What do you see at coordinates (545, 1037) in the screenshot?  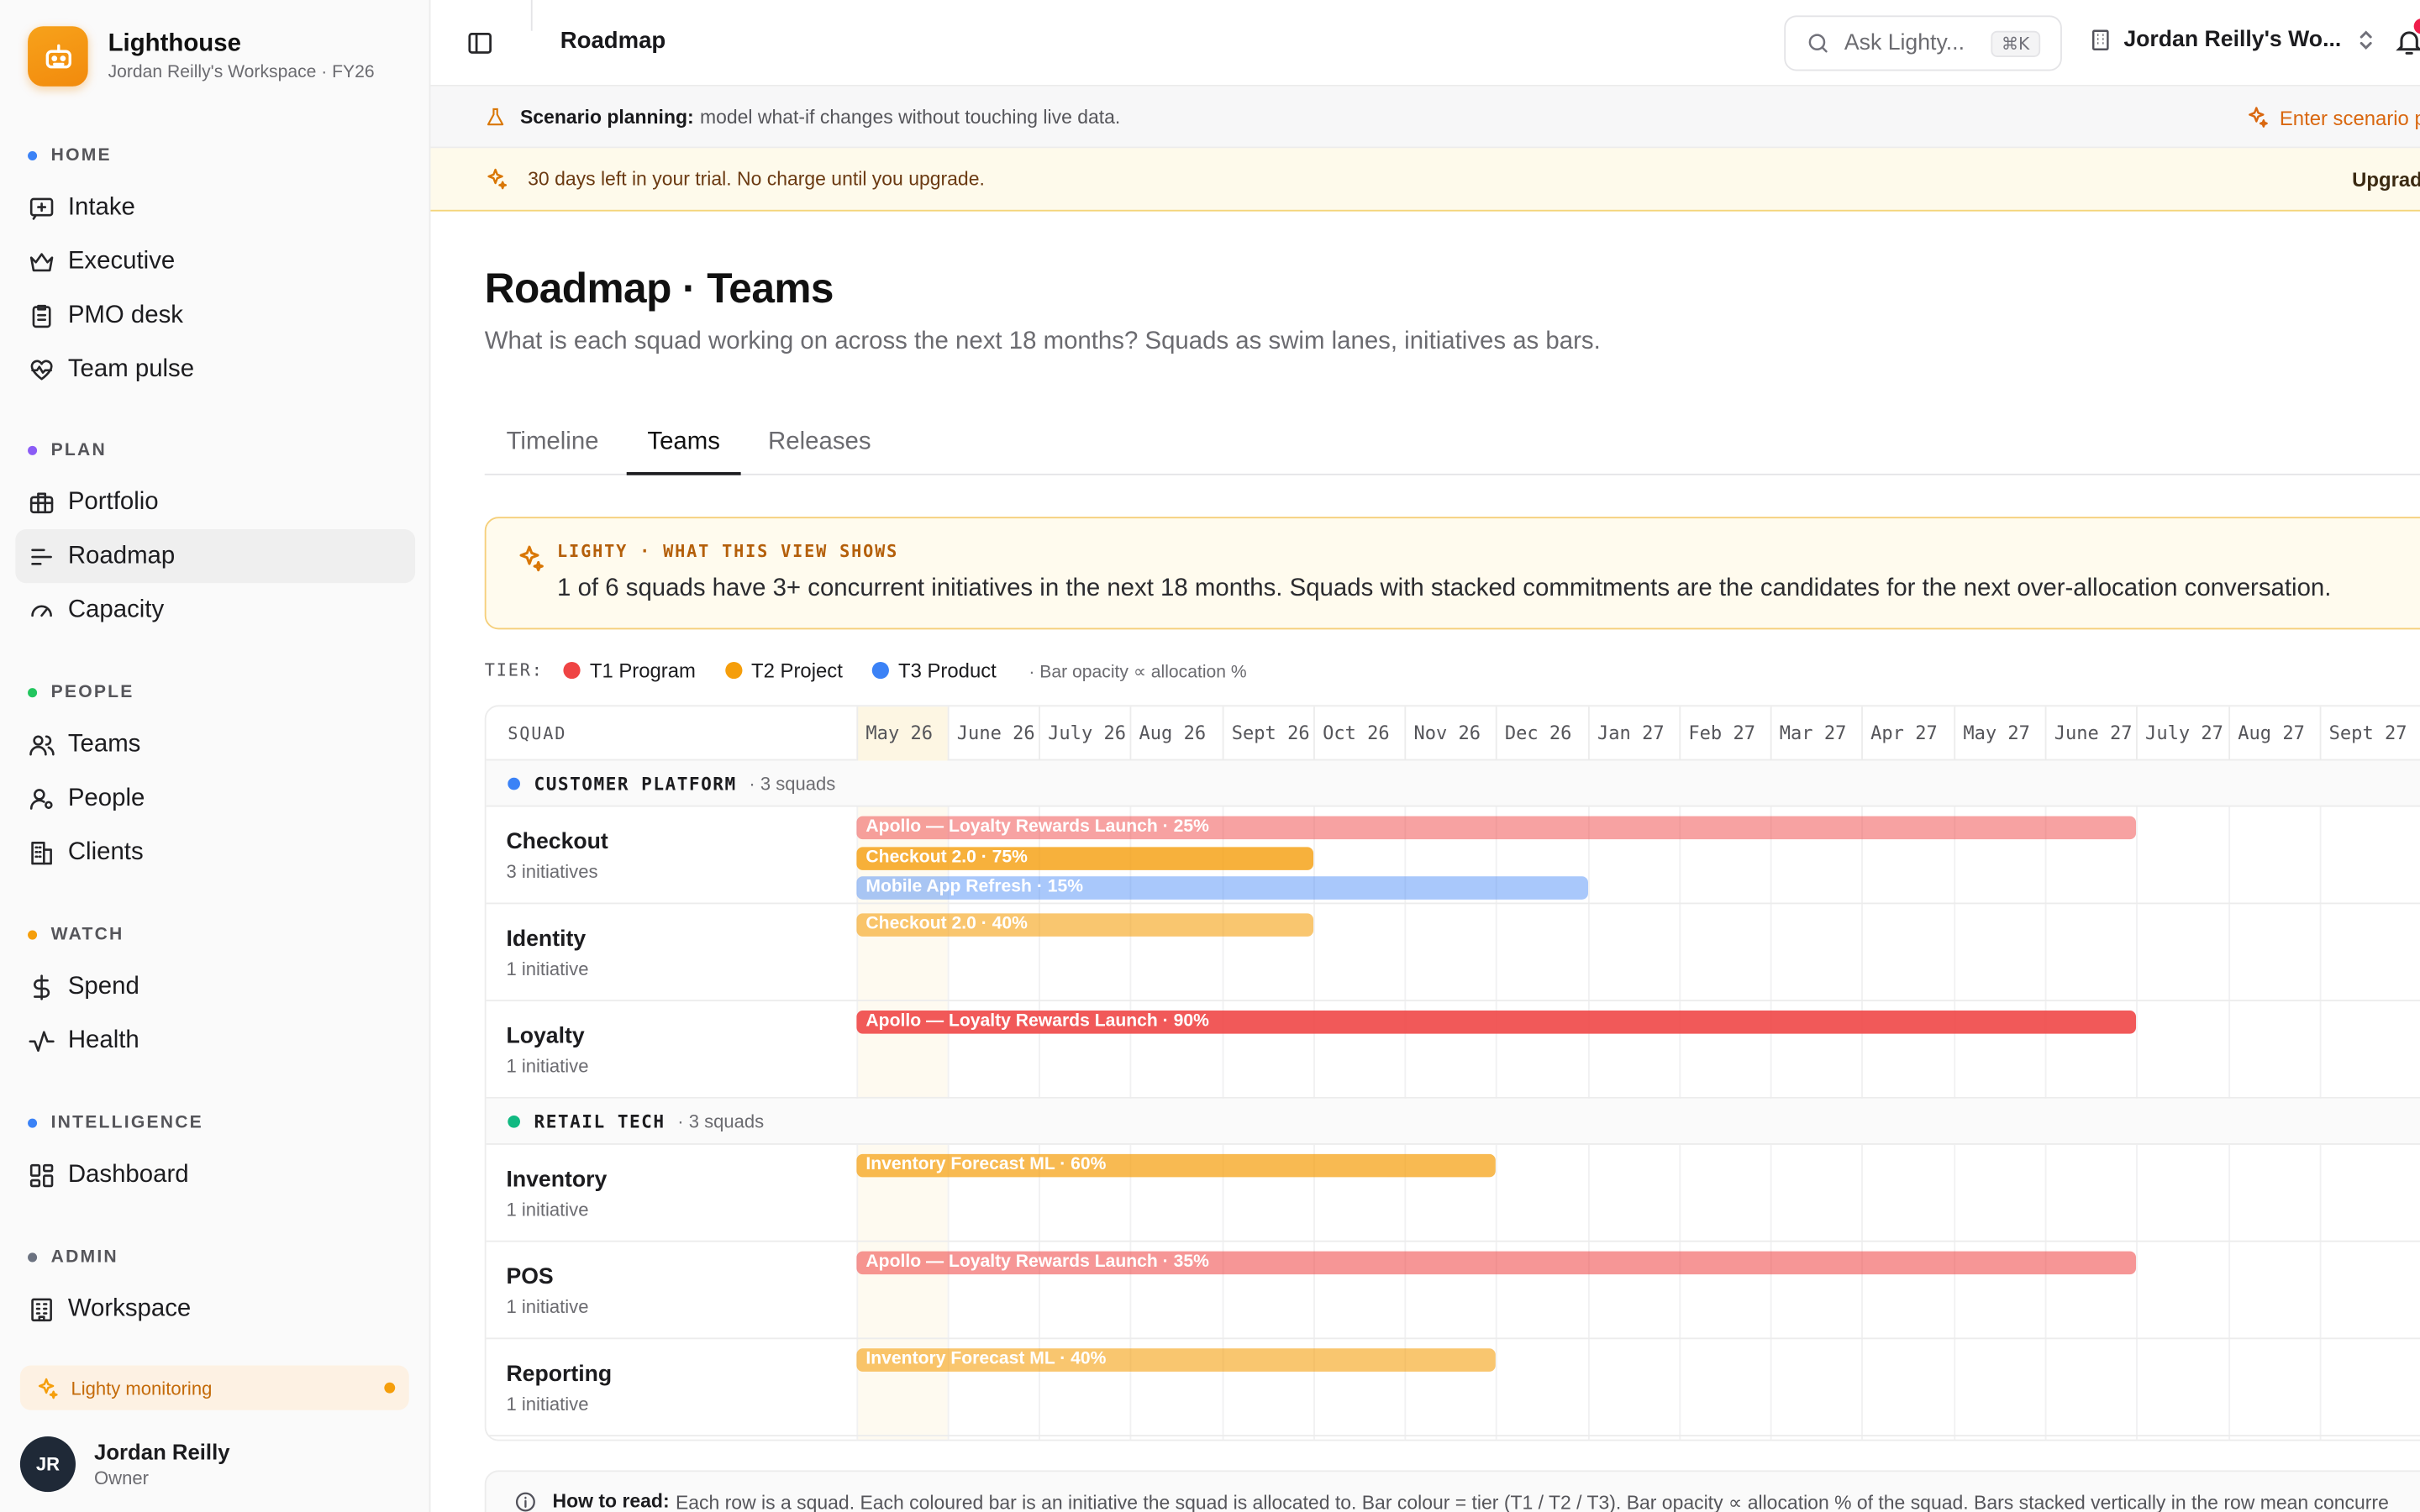 I see `squad-name: Loyalty` at bounding box center [545, 1037].